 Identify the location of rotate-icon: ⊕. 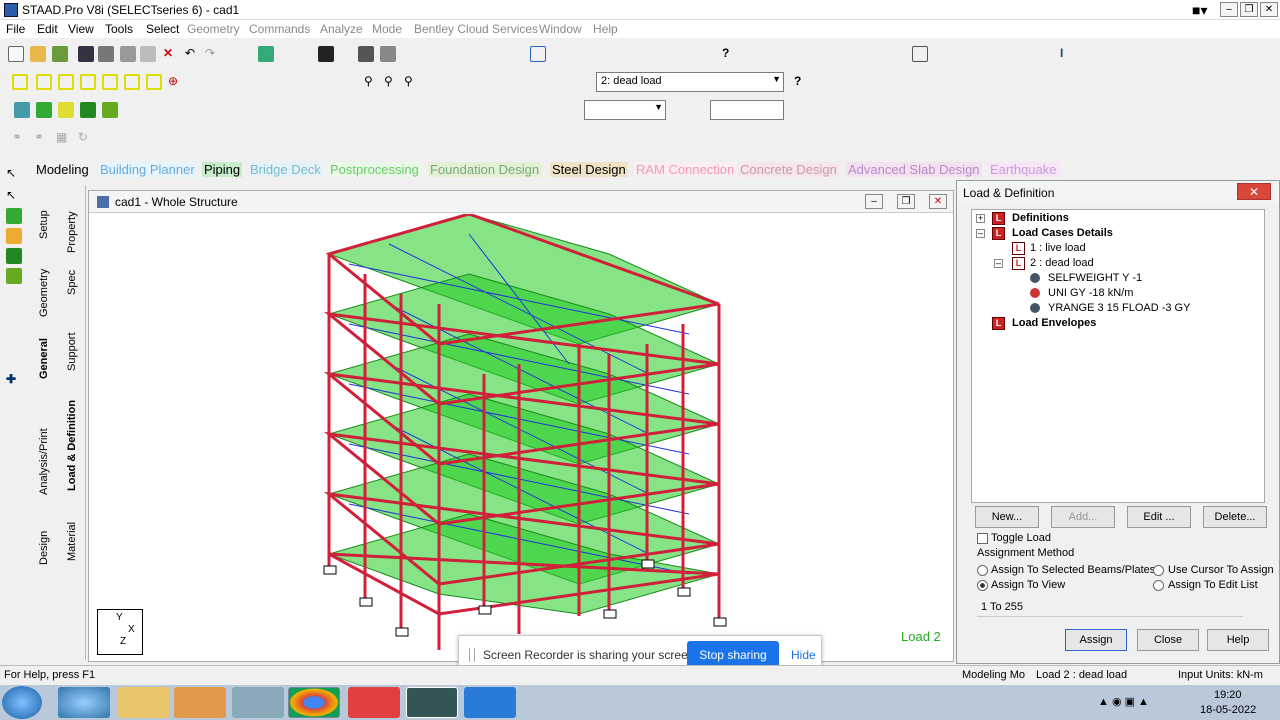
(176, 82).